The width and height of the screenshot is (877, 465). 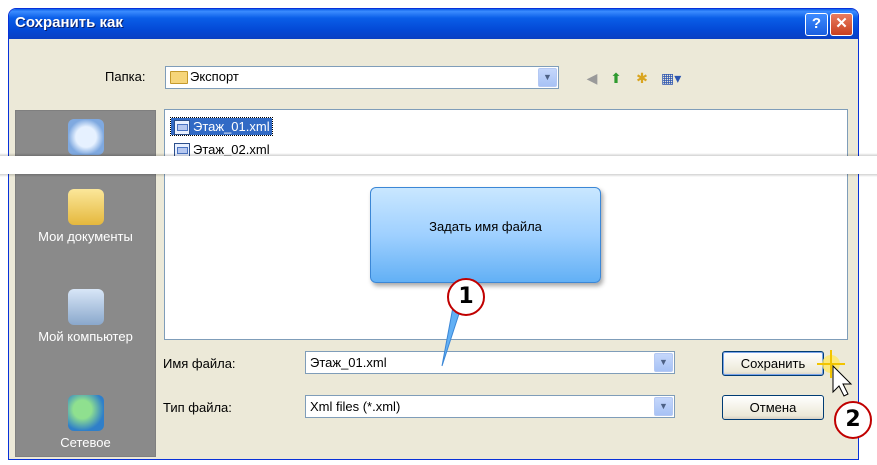 I want to click on step-badge-1: 1, so click(x=466, y=297).